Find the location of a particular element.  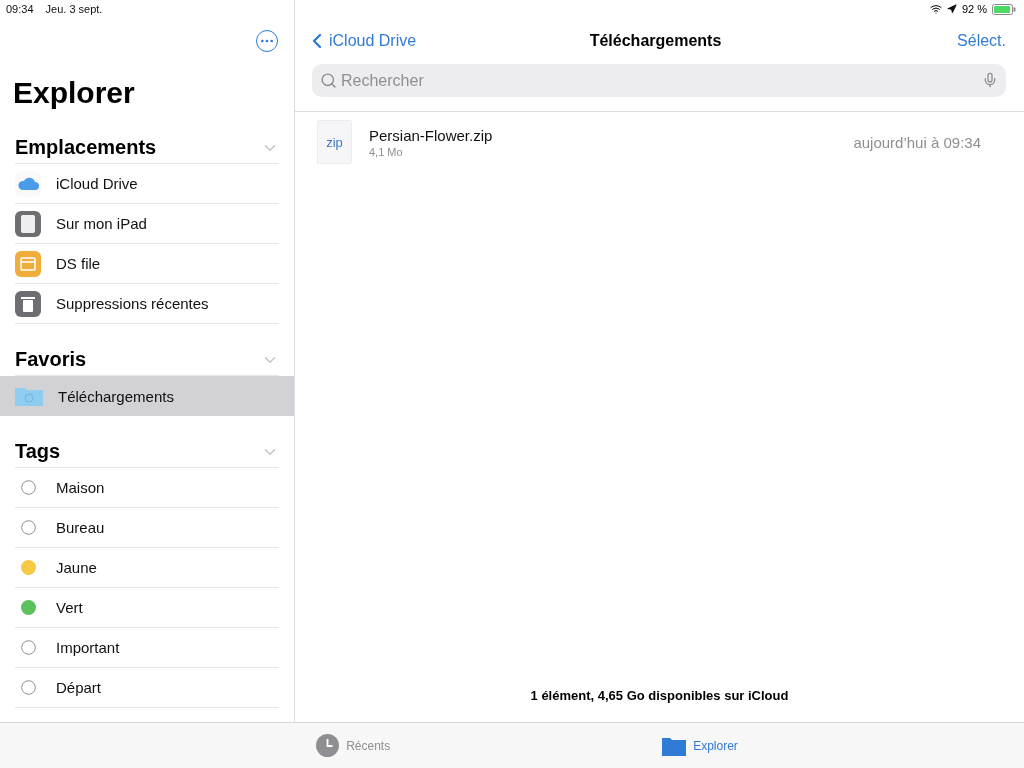

sidebar-item: Suppressions récentes is located at coordinates (147, 304).